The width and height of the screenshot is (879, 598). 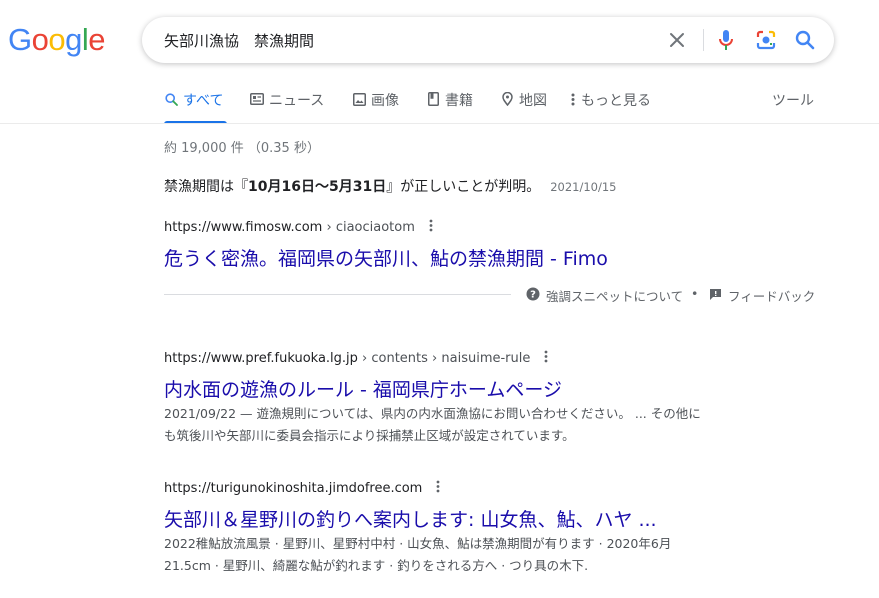 I want to click on feedback-link: フィードバック, so click(x=762, y=295).